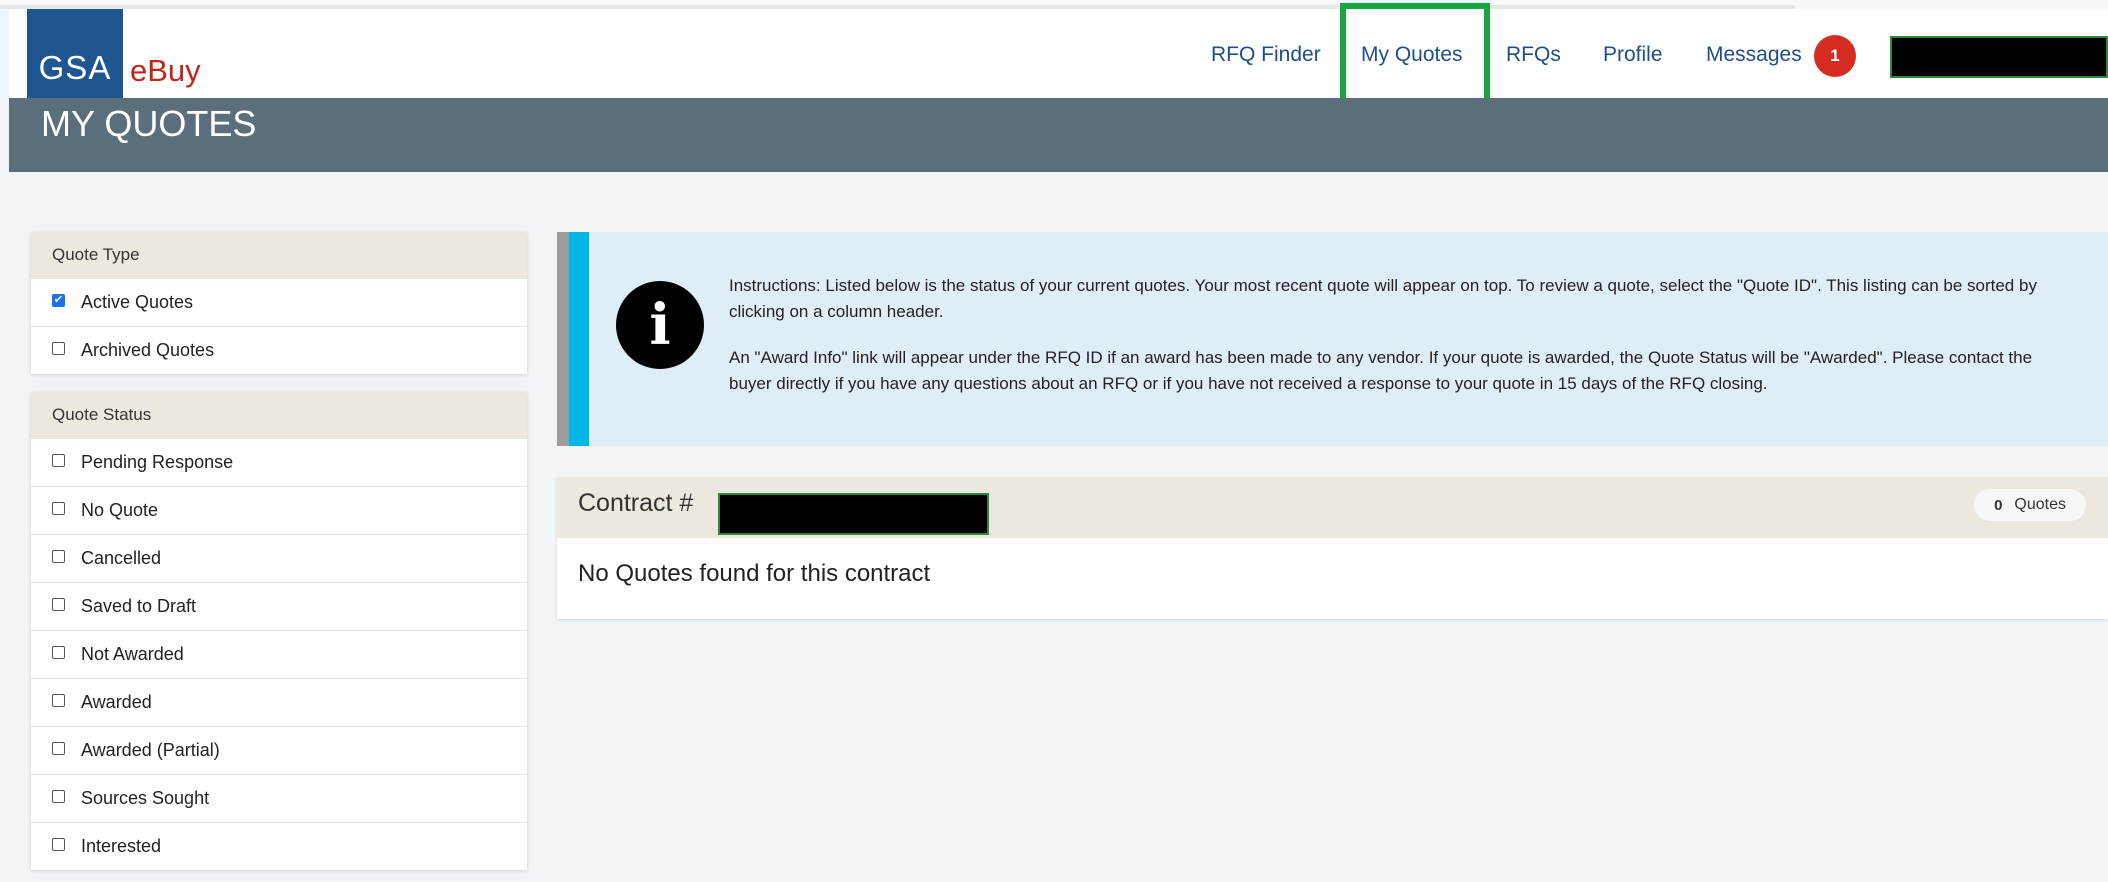  What do you see at coordinates (279, 415) in the screenshot?
I see `quote-status-heading: Quote Status` at bounding box center [279, 415].